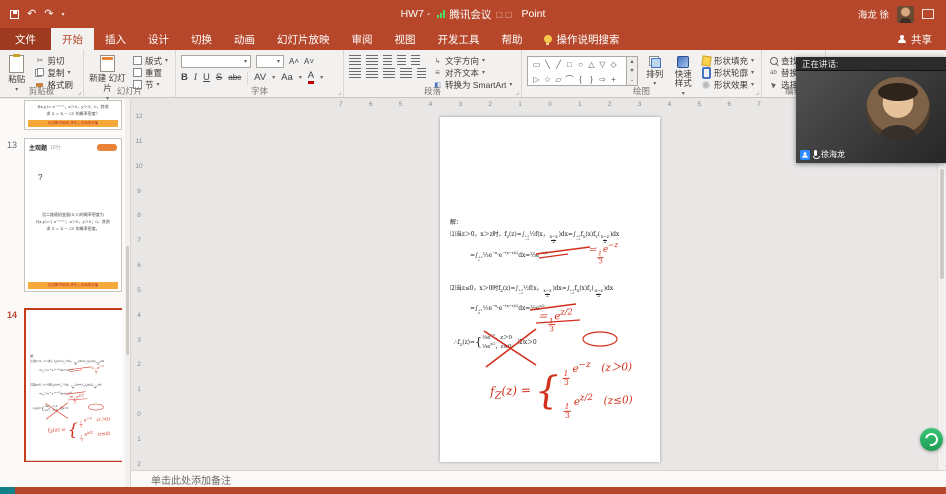  I want to click on ribbon-tab: 切换, so click(201, 39).